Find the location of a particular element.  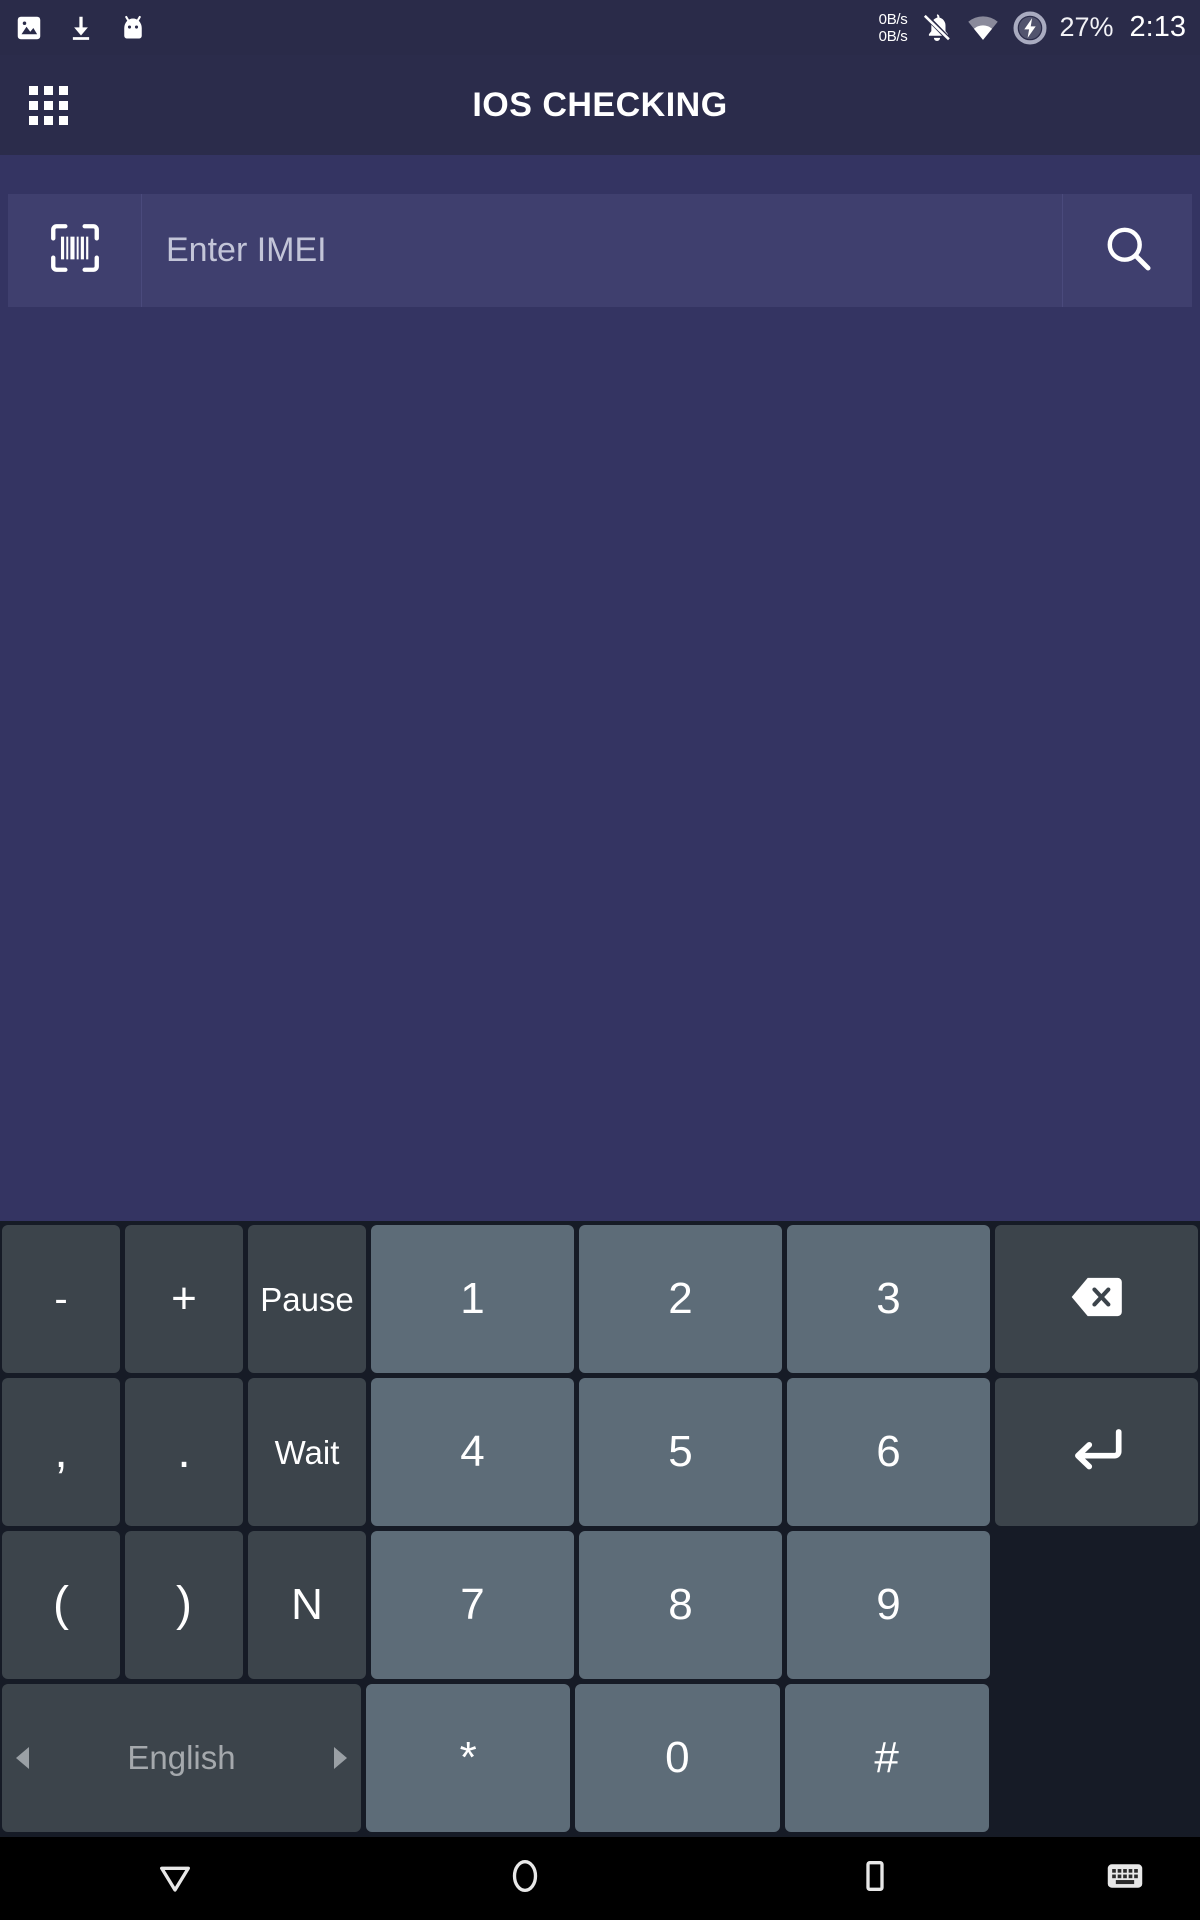

key-9: 9 is located at coordinates (888, 1605).